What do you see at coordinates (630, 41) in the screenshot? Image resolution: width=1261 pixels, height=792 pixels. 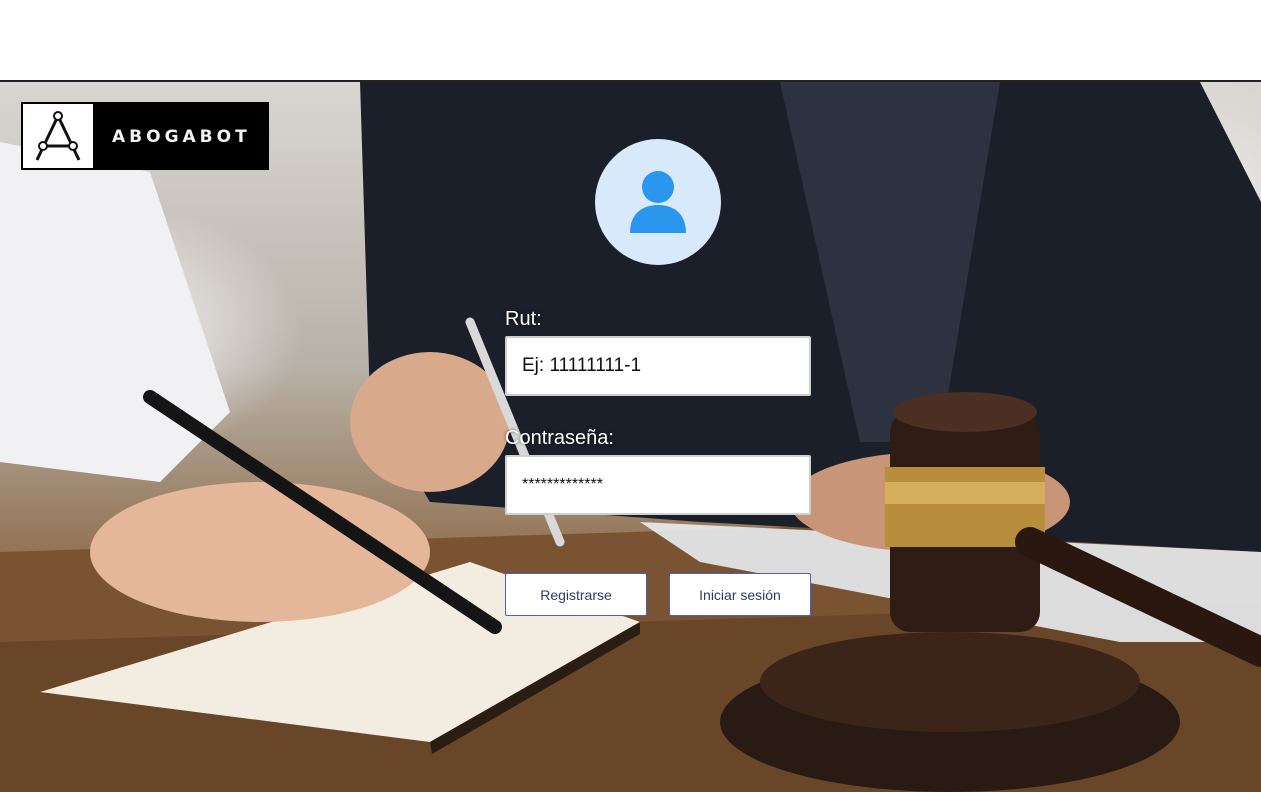 I see `top-bar` at bounding box center [630, 41].